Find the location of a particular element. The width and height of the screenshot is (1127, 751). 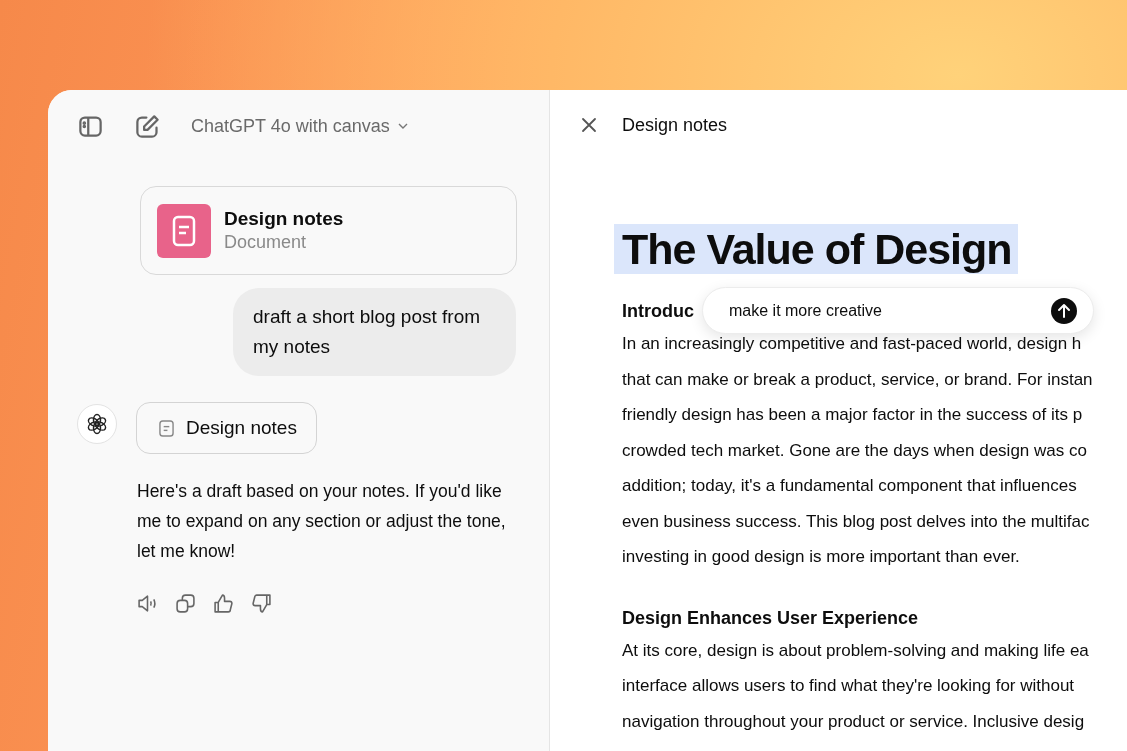

paragraph-line: friendly design has been a major factor in the success of its p is located at coordinates (853, 415).